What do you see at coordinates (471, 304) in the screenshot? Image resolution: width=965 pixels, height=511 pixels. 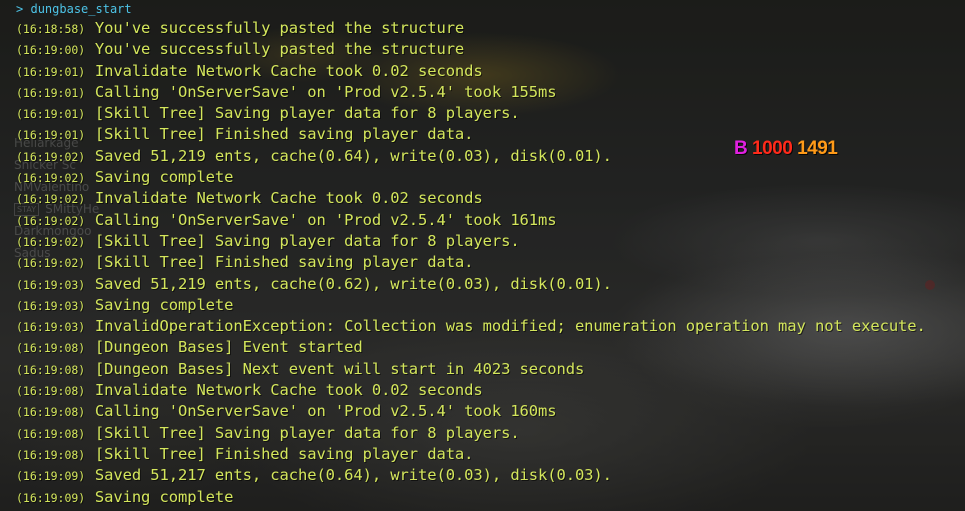 I see `console-log-line: (16:19:03) Saving complete` at bounding box center [471, 304].